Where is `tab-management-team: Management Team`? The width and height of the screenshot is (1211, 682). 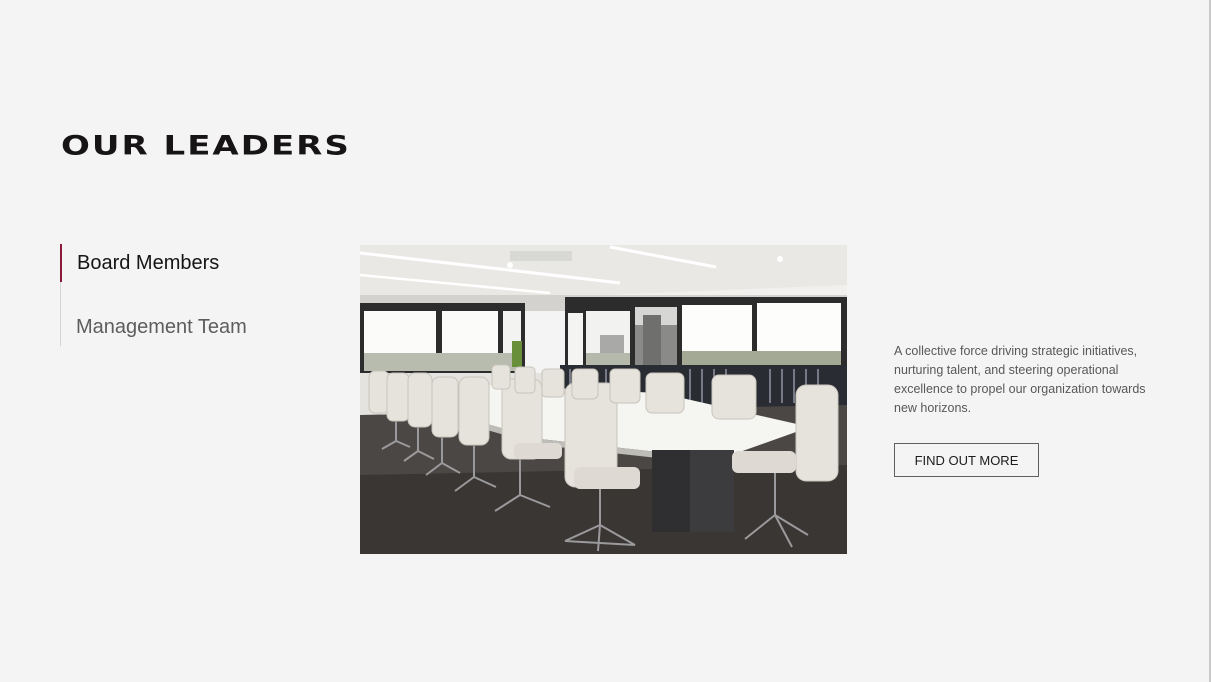
tab-management-team: Management Team is located at coordinates (154, 327).